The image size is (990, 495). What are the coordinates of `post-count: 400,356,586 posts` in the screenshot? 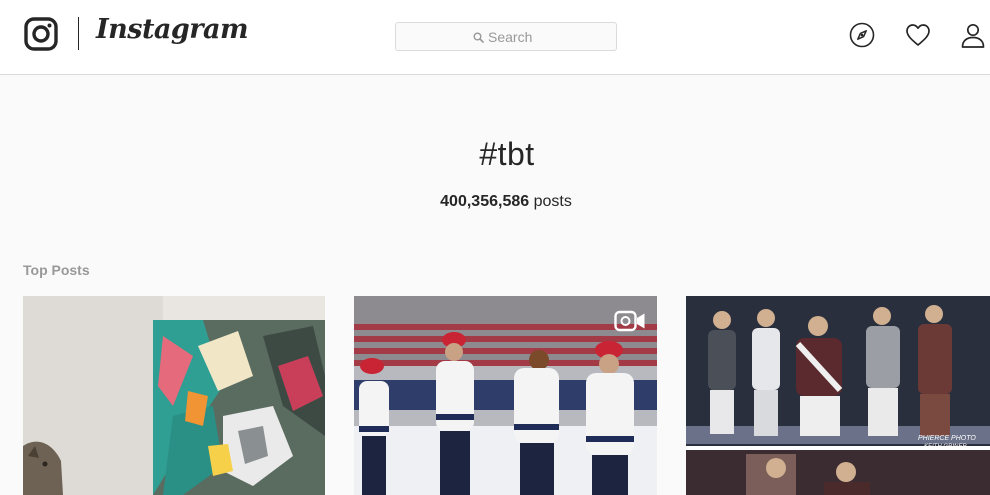 It's located at (495, 202).